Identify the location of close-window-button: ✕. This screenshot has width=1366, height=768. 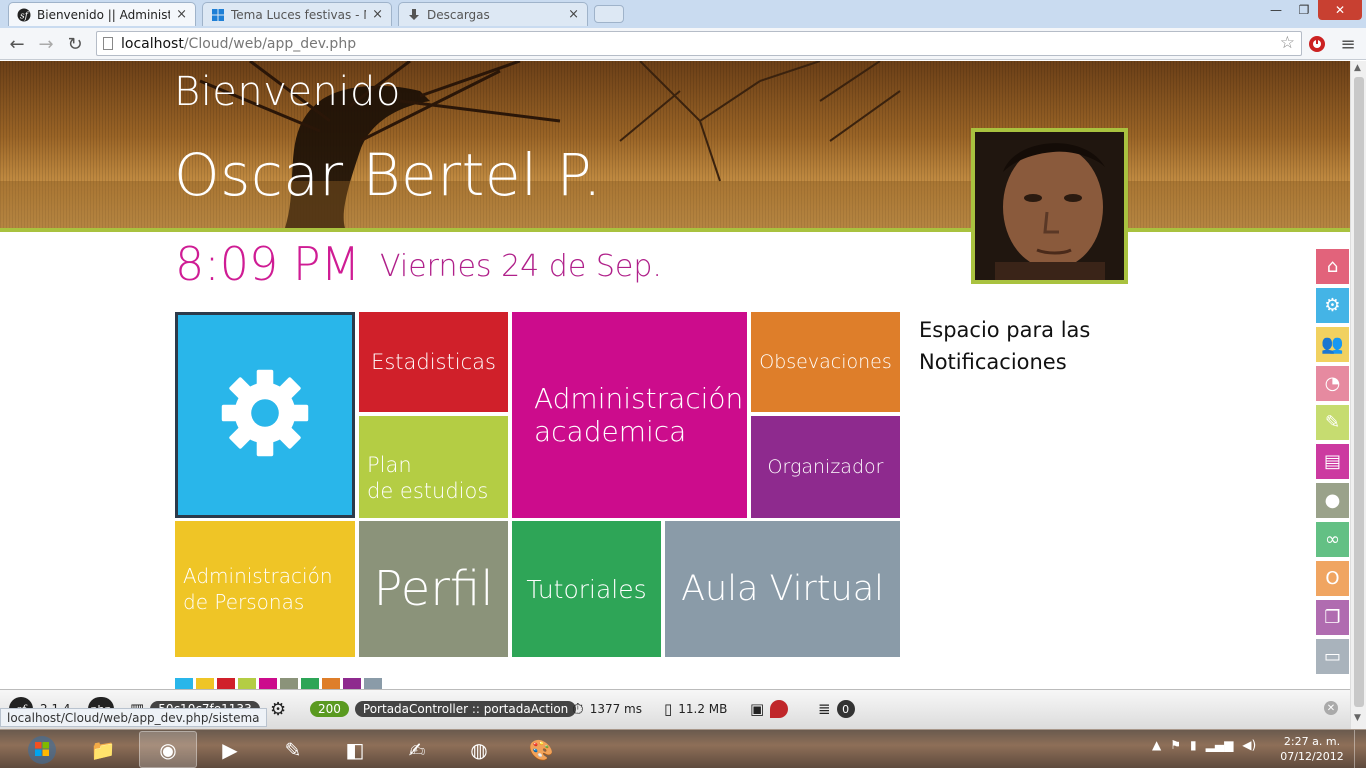
(1340, 10).